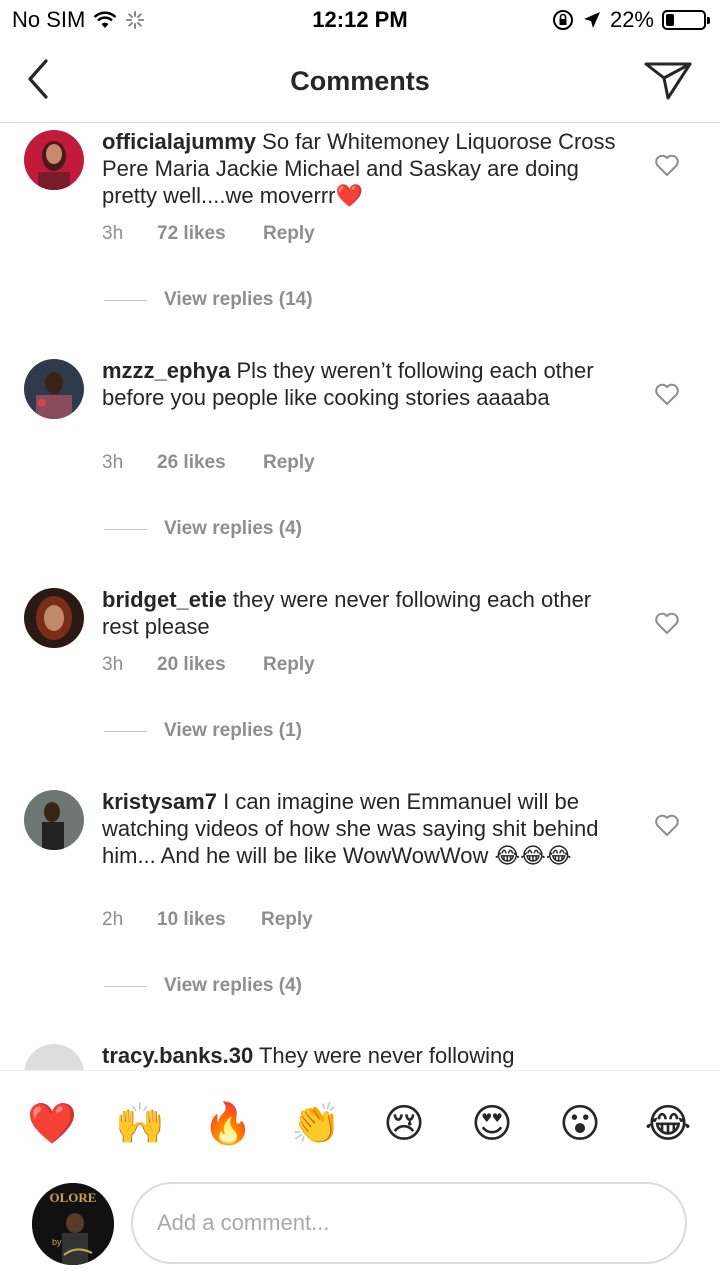 The image size is (720, 1280). What do you see at coordinates (492, 1124) in the screenshot?
I see `emoji-heart-eyes-button: 😍` at bounding box center [492, 1124].